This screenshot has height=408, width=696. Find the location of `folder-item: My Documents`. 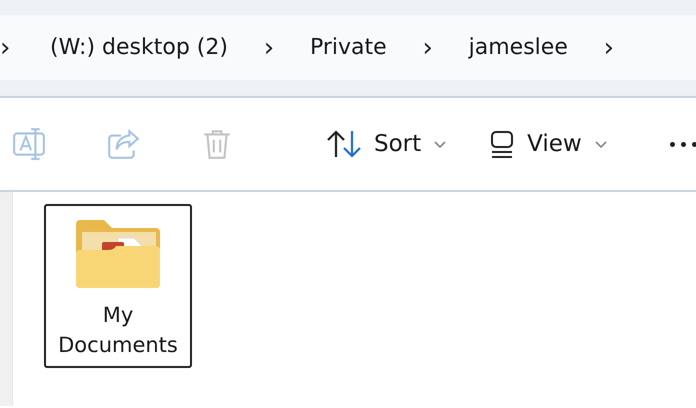

folder-item: My Documents is located at coordinates (118, 286).